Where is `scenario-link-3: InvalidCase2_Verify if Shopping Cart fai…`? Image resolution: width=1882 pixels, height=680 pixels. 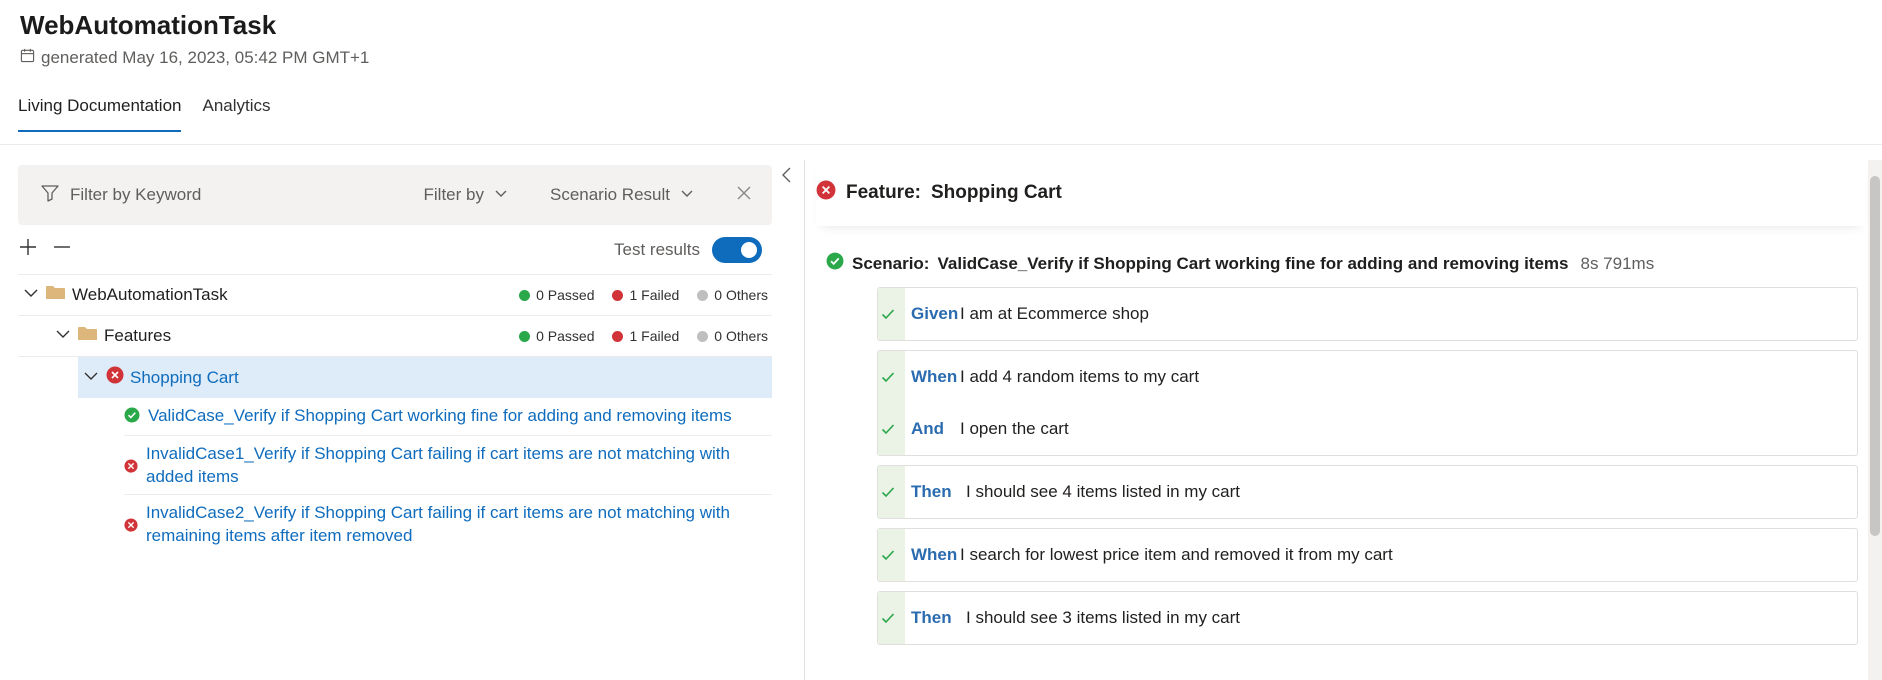 scenario-link-3: InvalidCase2_Verify if Shopping Cart fai… is located at coordinates (459, 524).